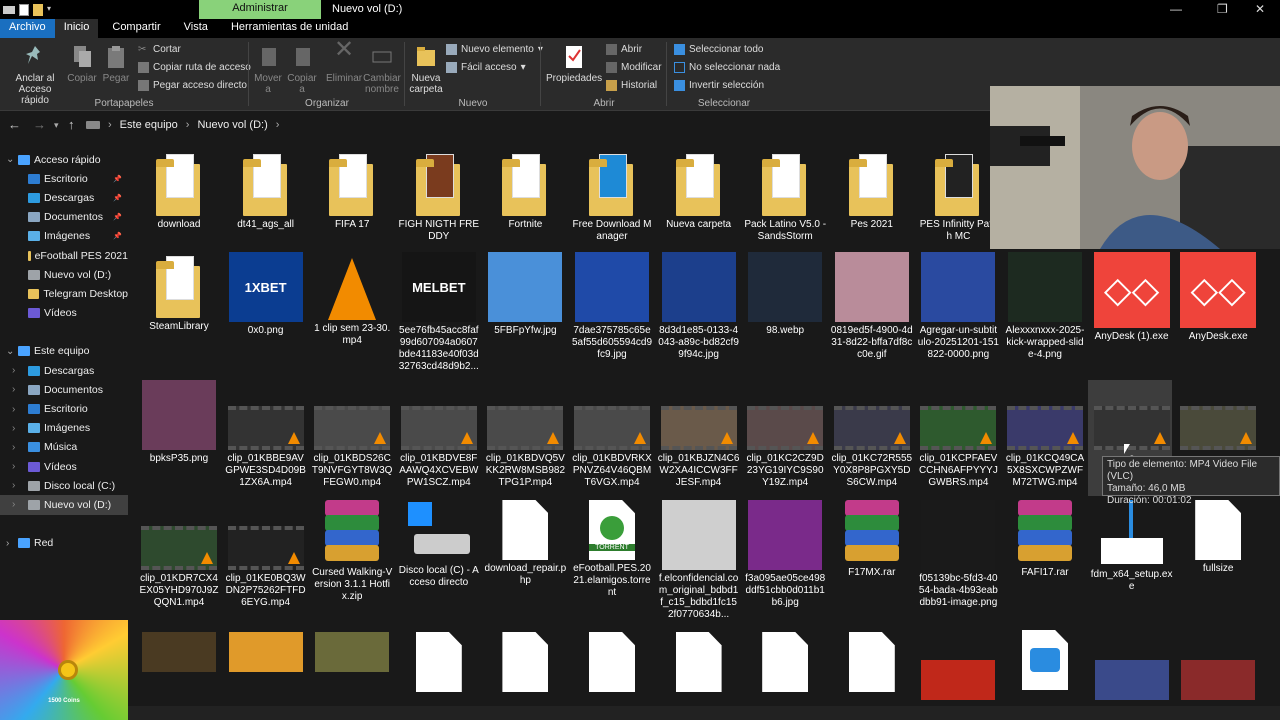 This screenshot has width=1280, height=720. What do you see at coordinates (785, 196) in the screenshot?
I see `file-item: Pack Latino V5.0 - SandsStorm` at bounding box center [785, 196].